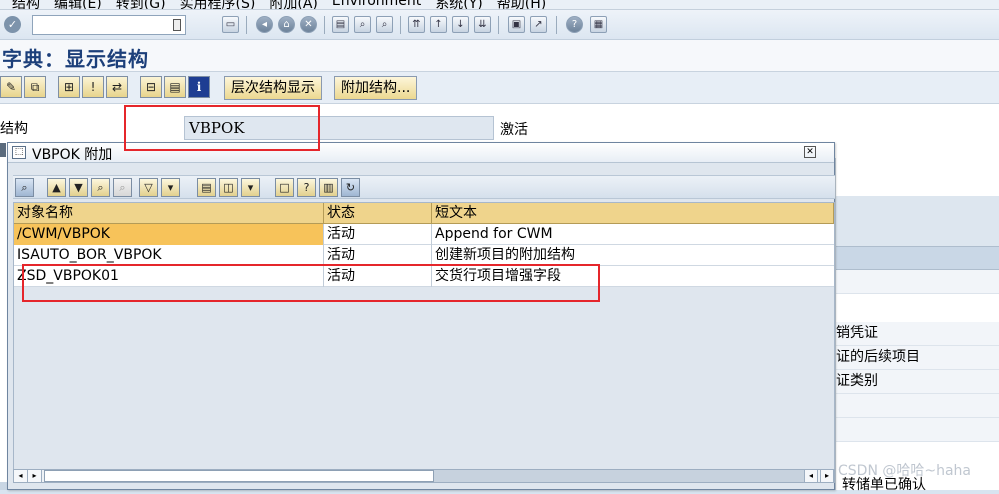 The width and height of the screenshot is (999, 494). I want to click on back-icon: ◂, so click(264, 24).